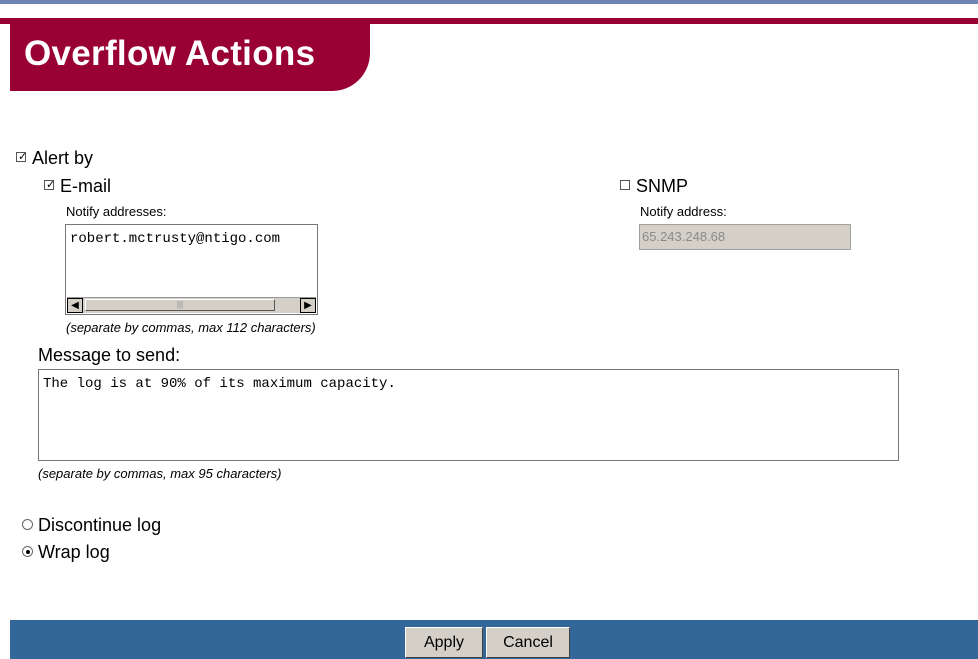  I want to click on email-addresses-value: robert.mctrusty@ntigo.com, so click(175, 239).